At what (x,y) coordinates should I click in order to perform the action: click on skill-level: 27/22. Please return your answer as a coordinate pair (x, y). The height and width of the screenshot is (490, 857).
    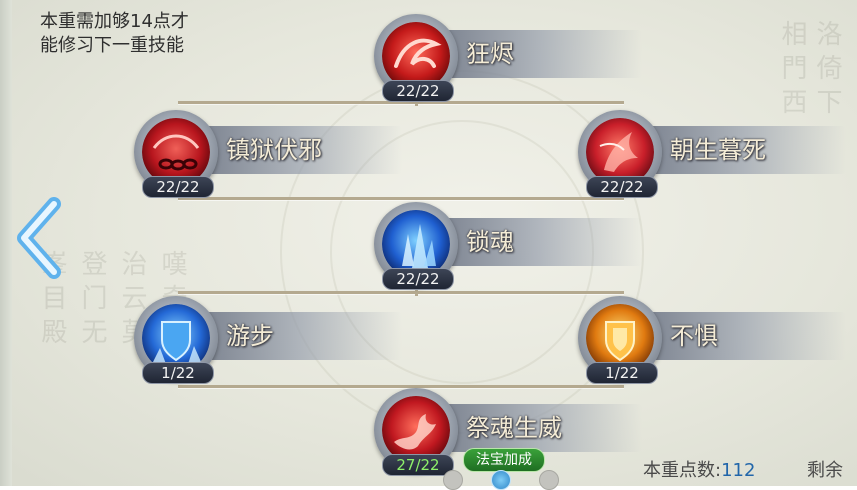
    Looking at the image, I should click on (418, 465).